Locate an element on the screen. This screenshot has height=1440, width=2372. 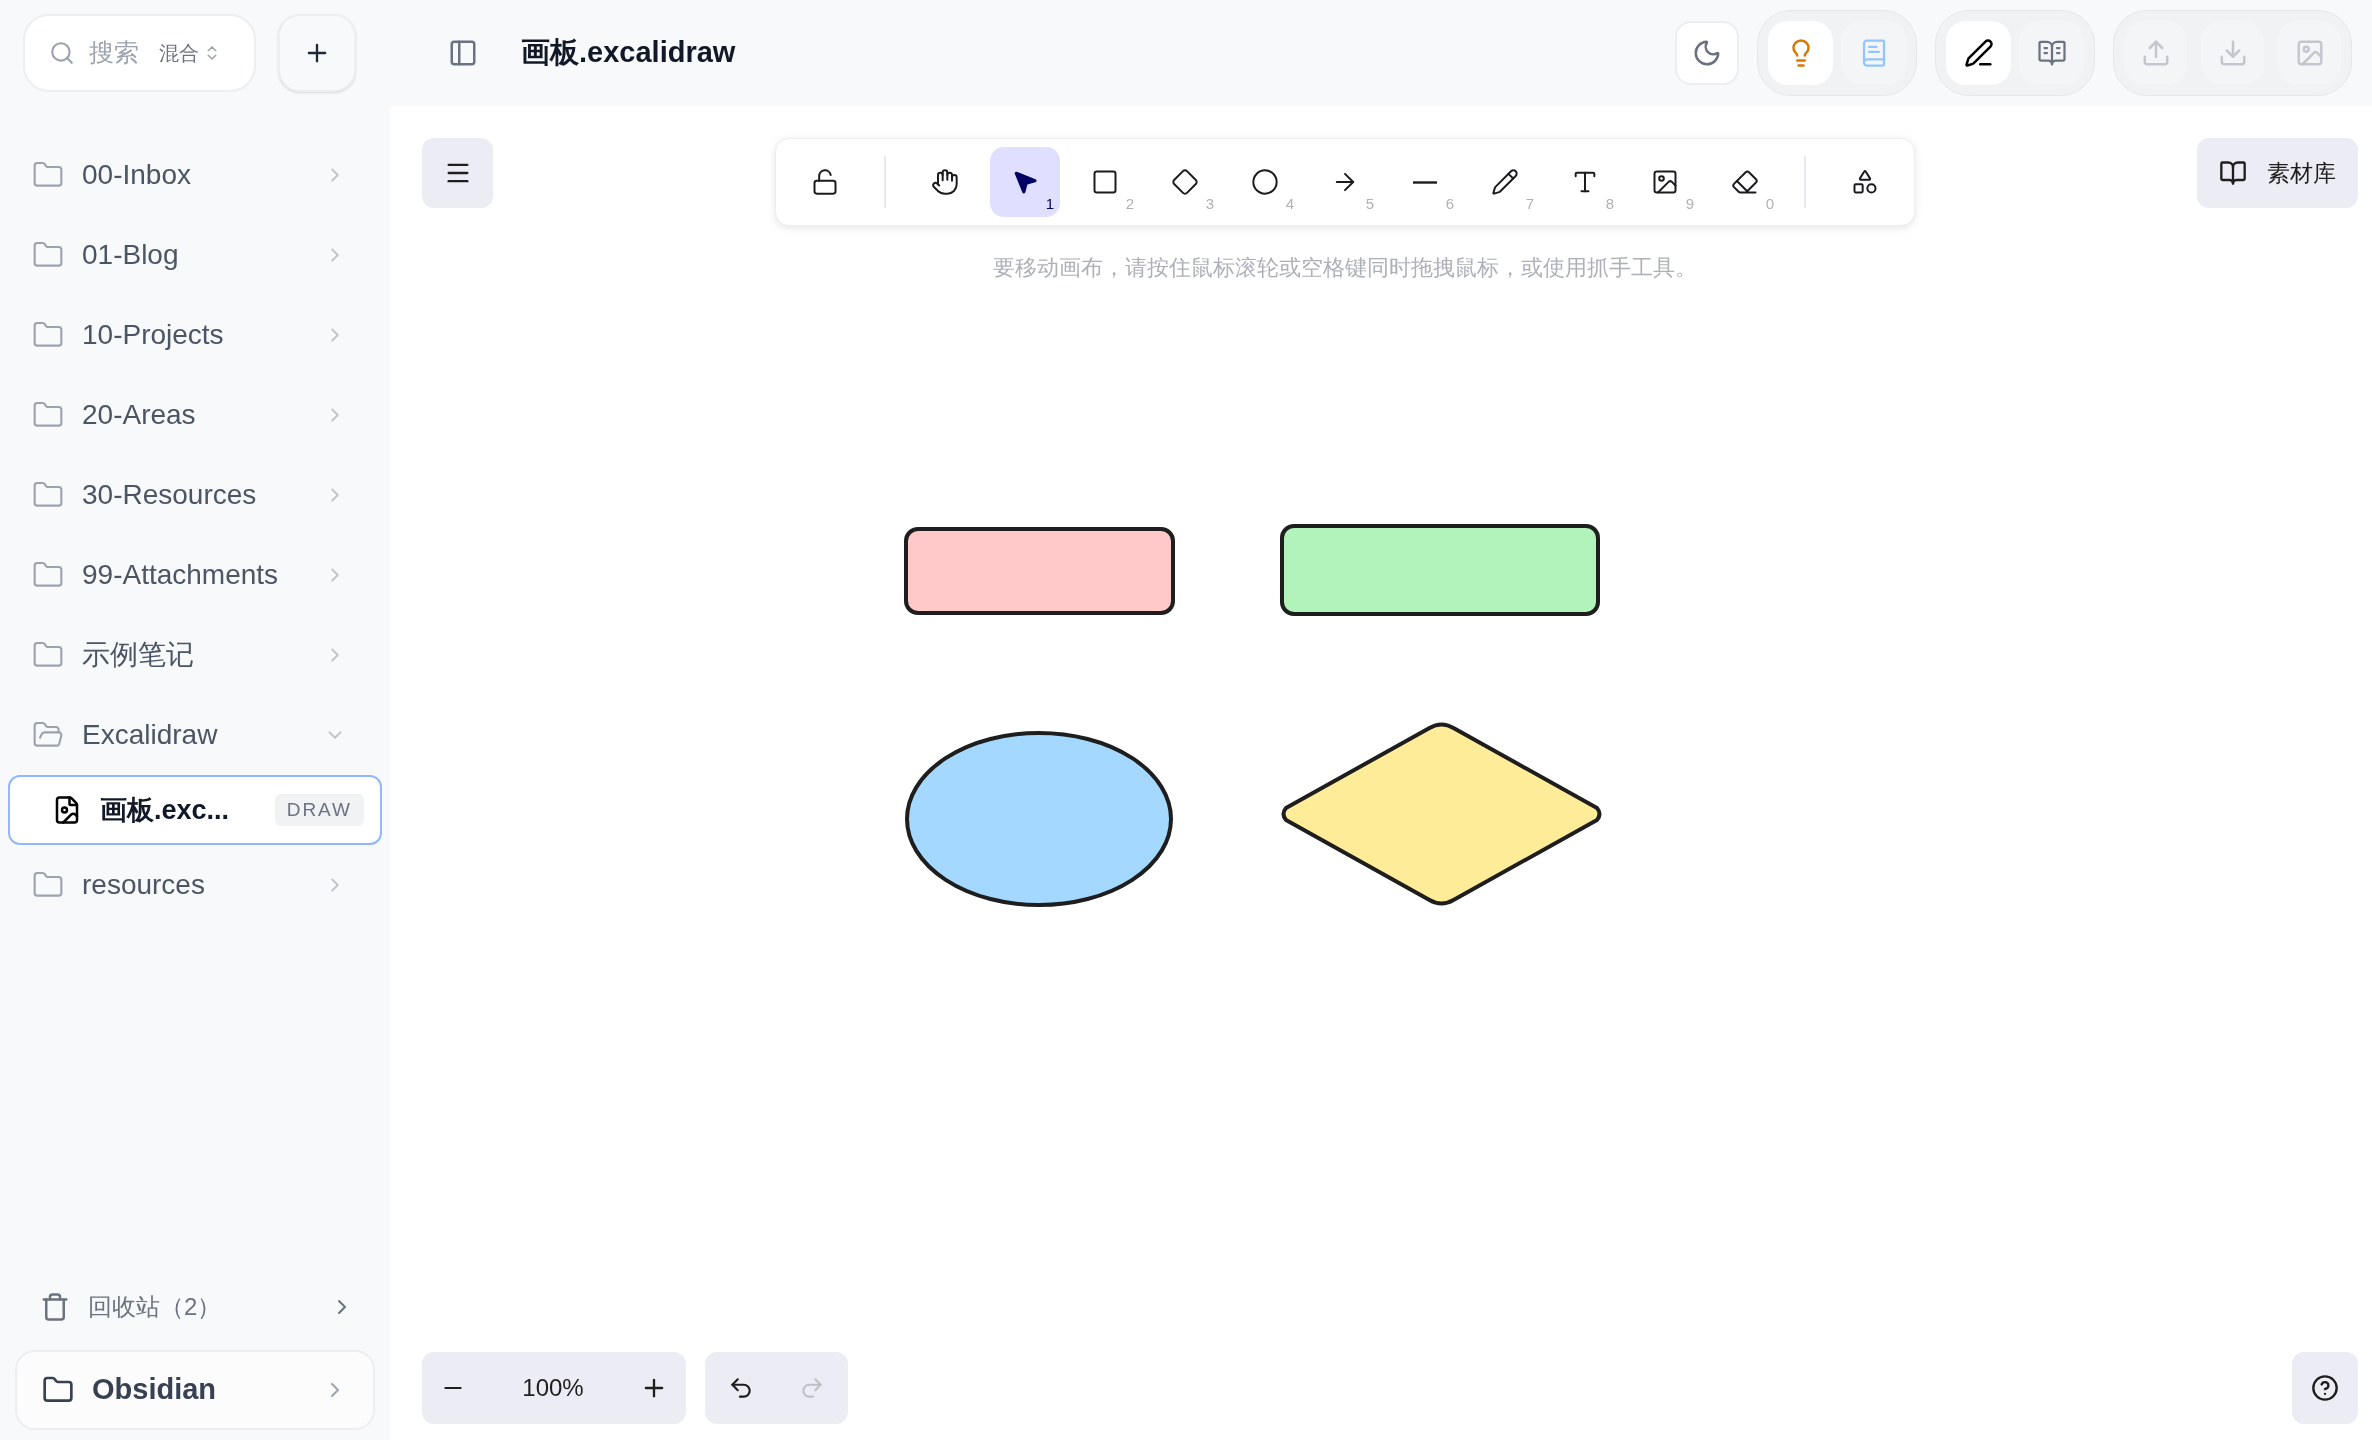
pencil-icon is located at coordinates (1505, 182).